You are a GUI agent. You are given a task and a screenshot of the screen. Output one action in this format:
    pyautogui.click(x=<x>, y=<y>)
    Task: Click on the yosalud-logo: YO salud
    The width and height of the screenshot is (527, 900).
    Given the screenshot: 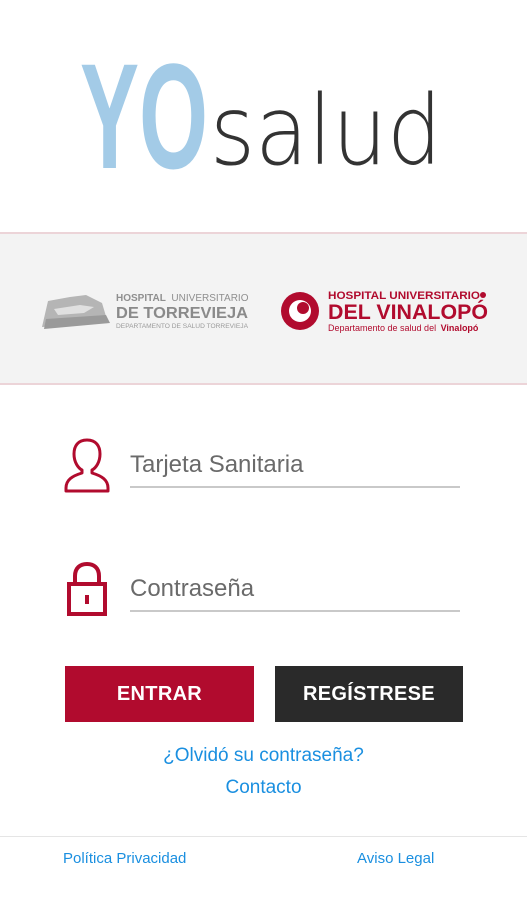 What is the action you would take?
    pyautogui.click(x=261, y=112)
    